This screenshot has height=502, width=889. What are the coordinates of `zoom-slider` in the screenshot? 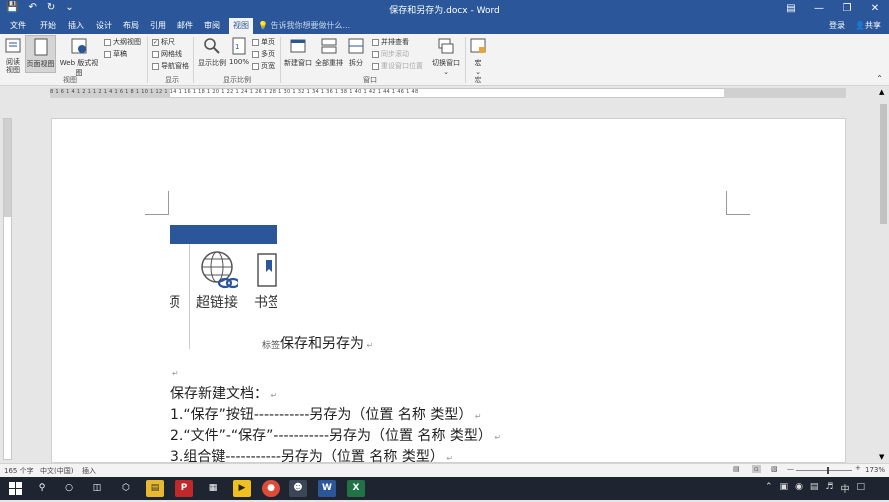 It's located at (824, 470).